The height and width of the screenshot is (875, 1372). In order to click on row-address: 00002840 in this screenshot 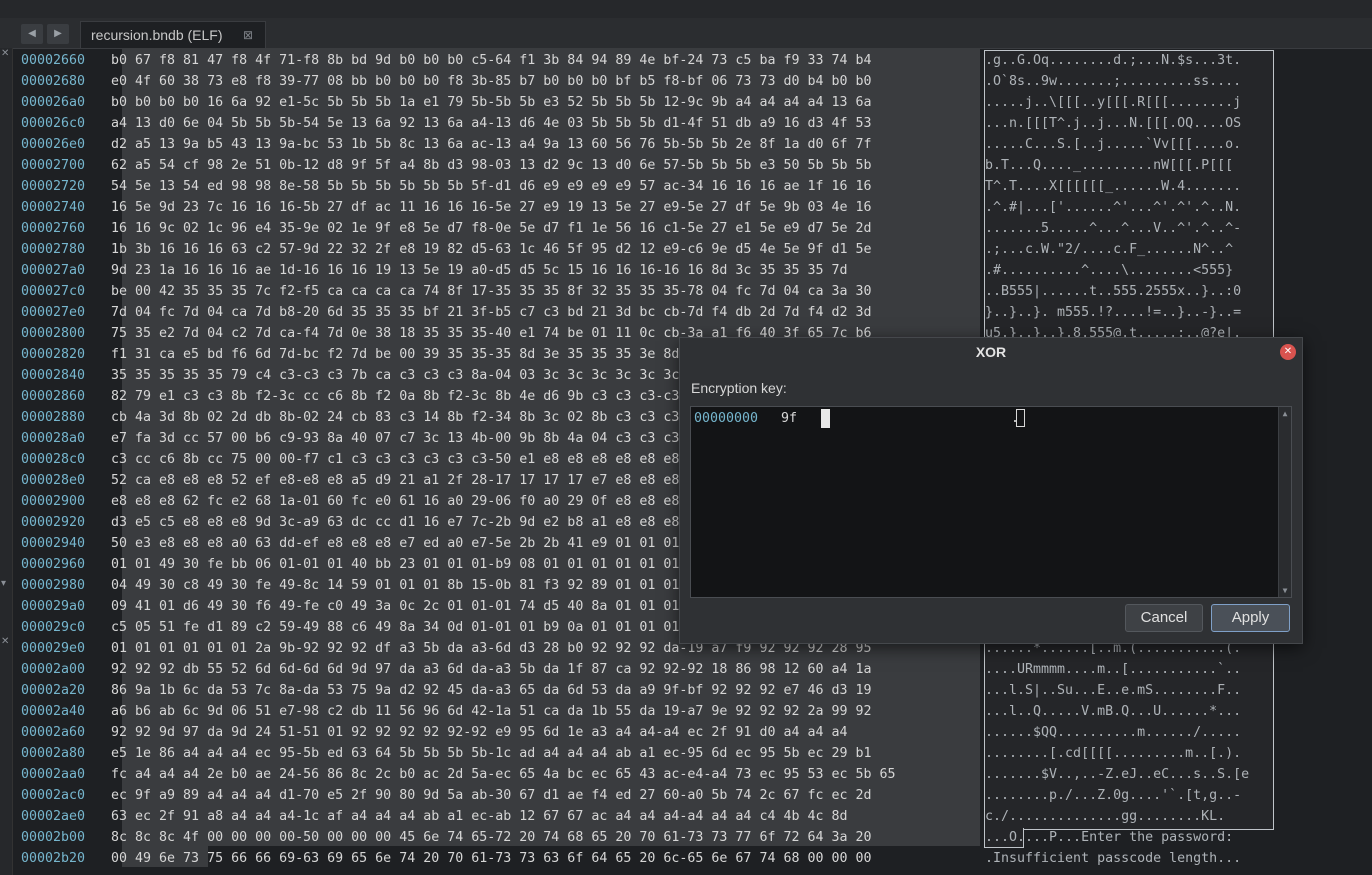, I will do `click(53, 375)`.